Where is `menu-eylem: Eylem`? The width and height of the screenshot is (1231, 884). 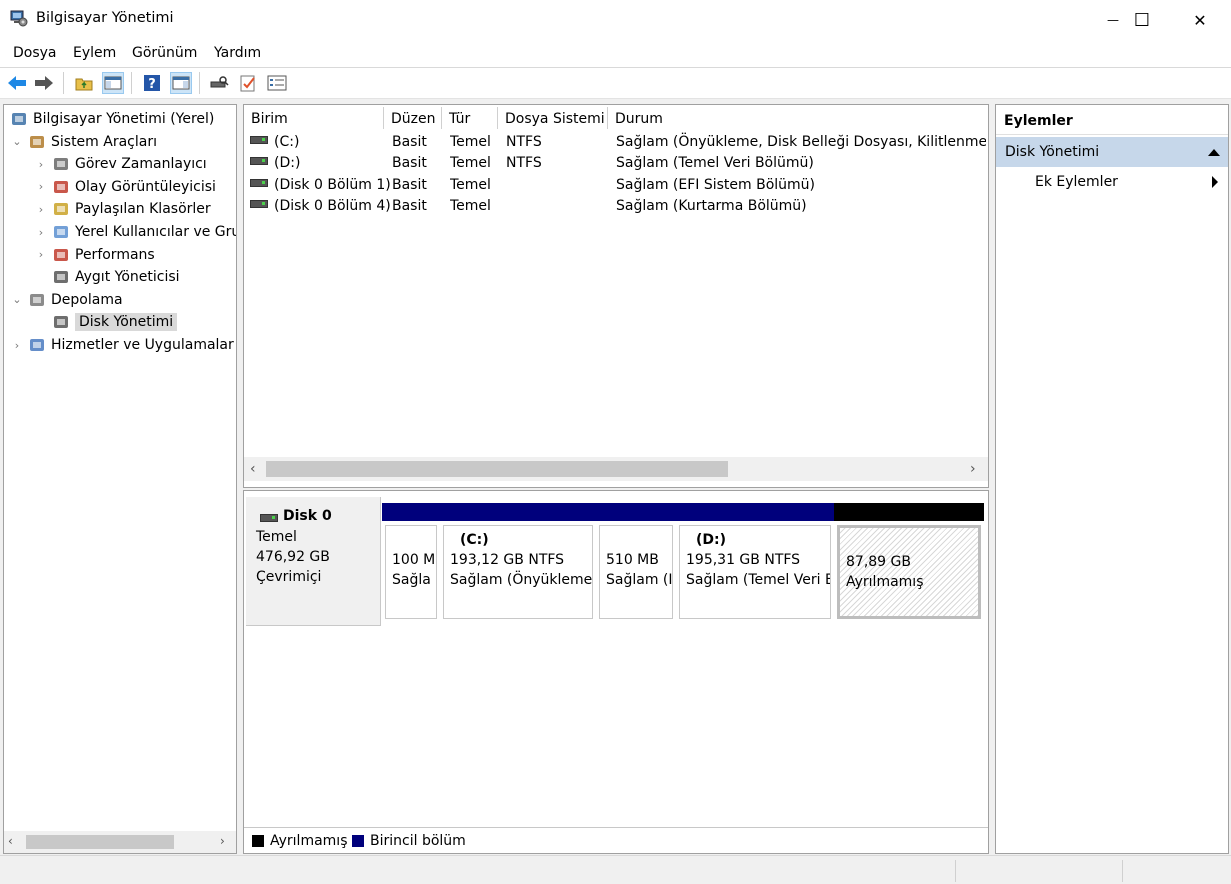 menu-eylem: Eylem is located at coordinates (94, 53).